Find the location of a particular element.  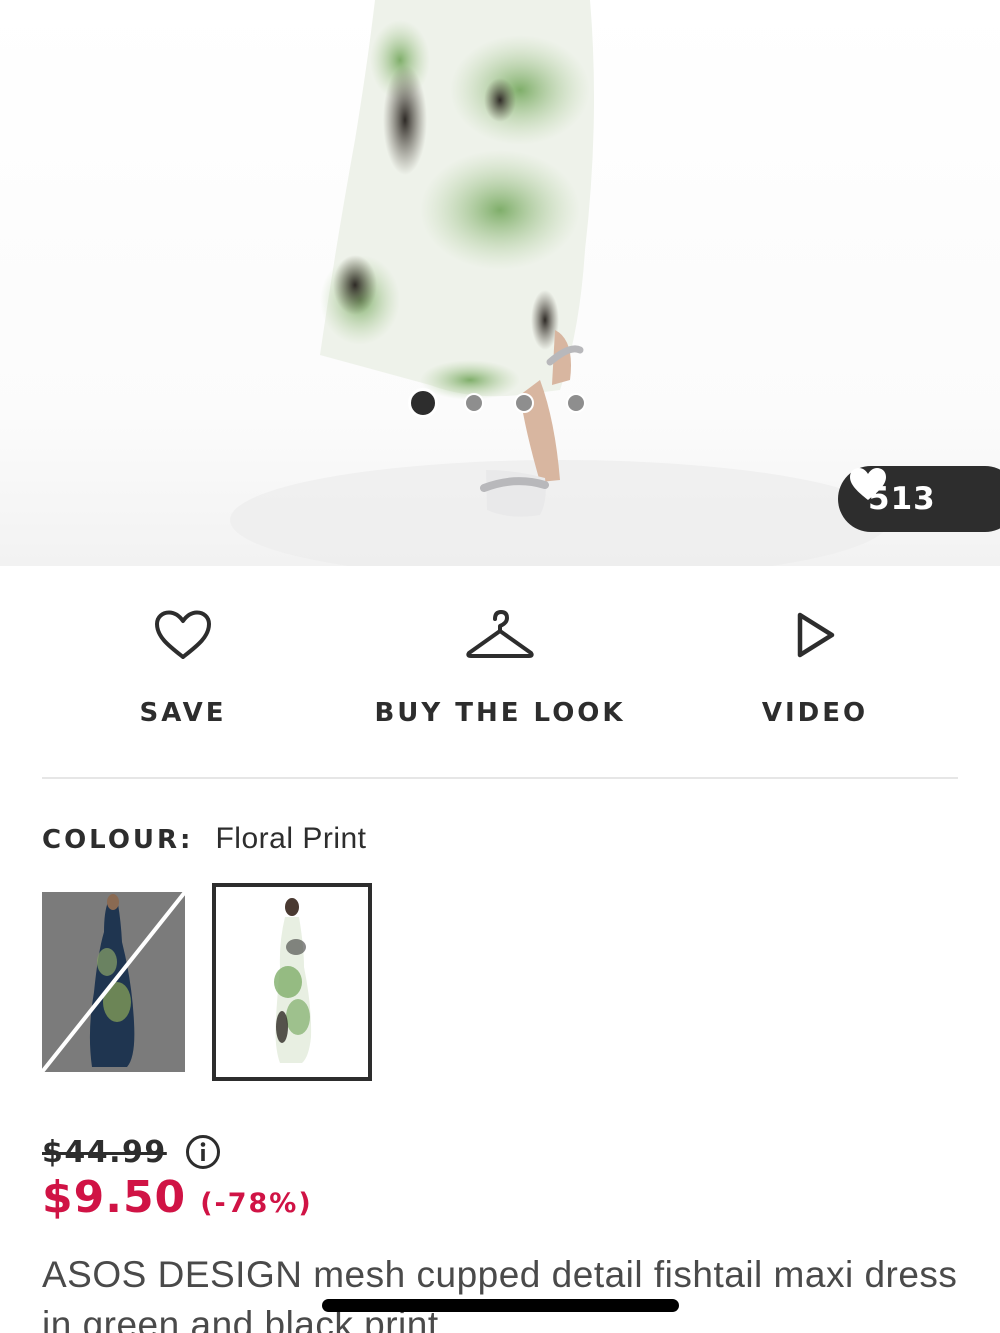

hanger-icon is located at coordinates (500, 634).